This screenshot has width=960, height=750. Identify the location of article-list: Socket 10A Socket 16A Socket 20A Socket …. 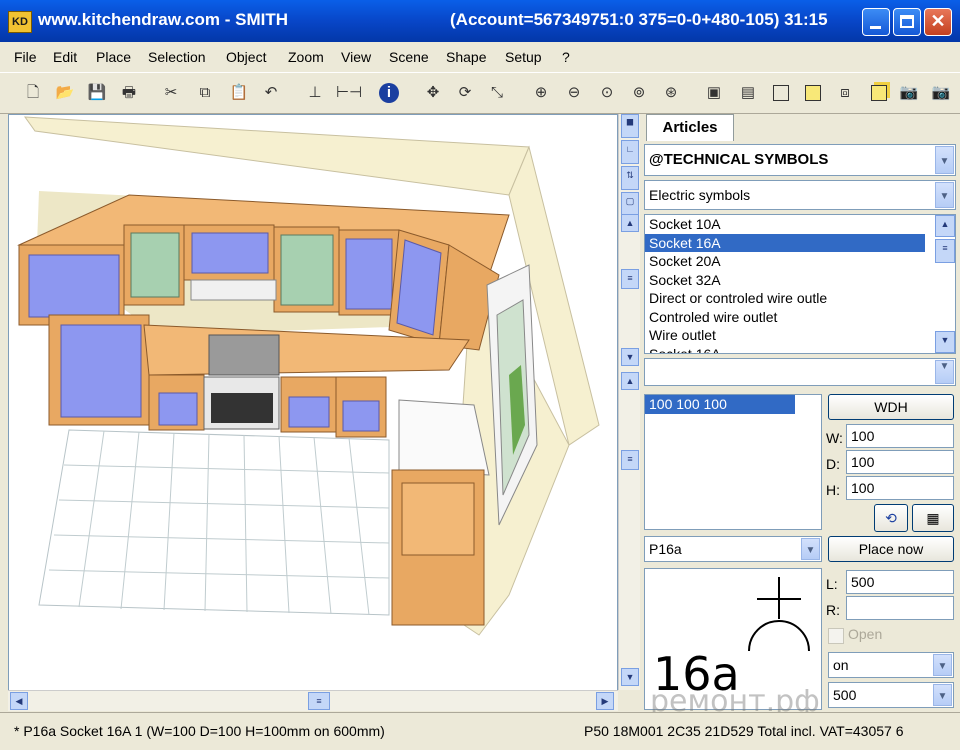
(800, 284).